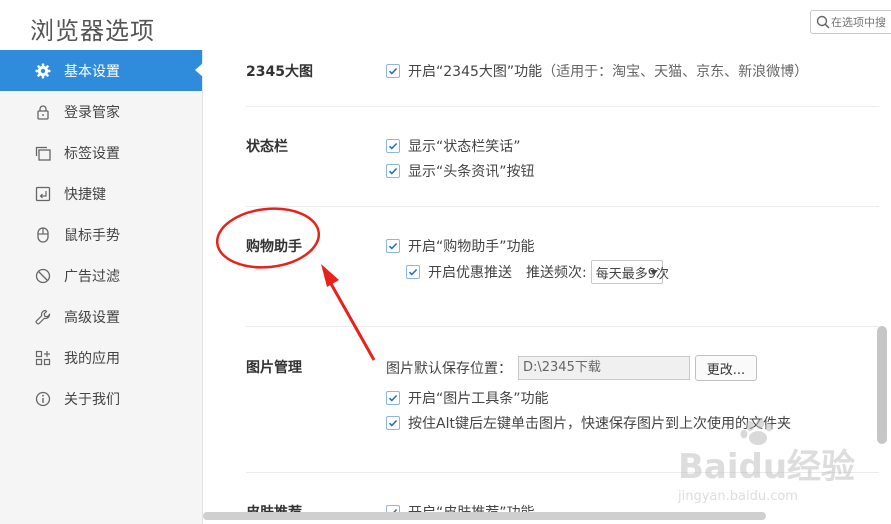  Describe the element at coordinates (43, 276) in the screenshot. I see `block-icon` at that location.